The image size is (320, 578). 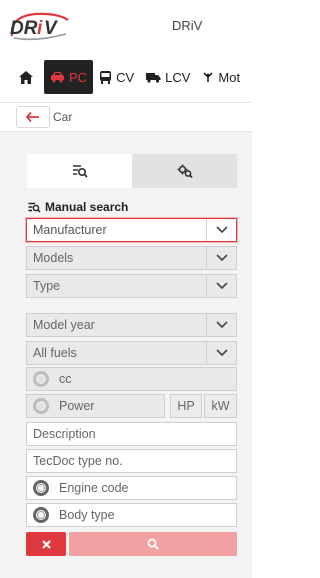 I want to click on unit-hp-button: HP, so click(x=186, y=406).